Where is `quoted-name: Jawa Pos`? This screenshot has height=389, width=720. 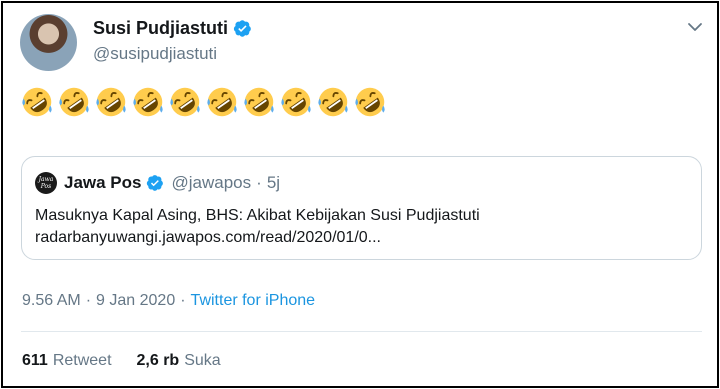 quoted-name: Jawa Pos is located at coordinates (103, 182).